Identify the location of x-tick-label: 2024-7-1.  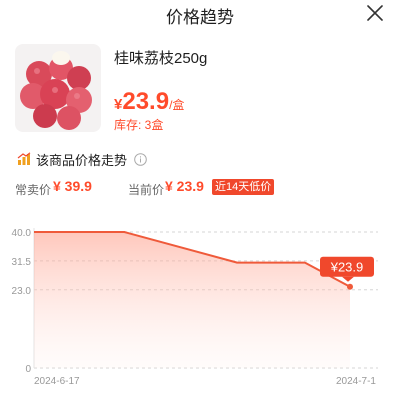
(356, 381).